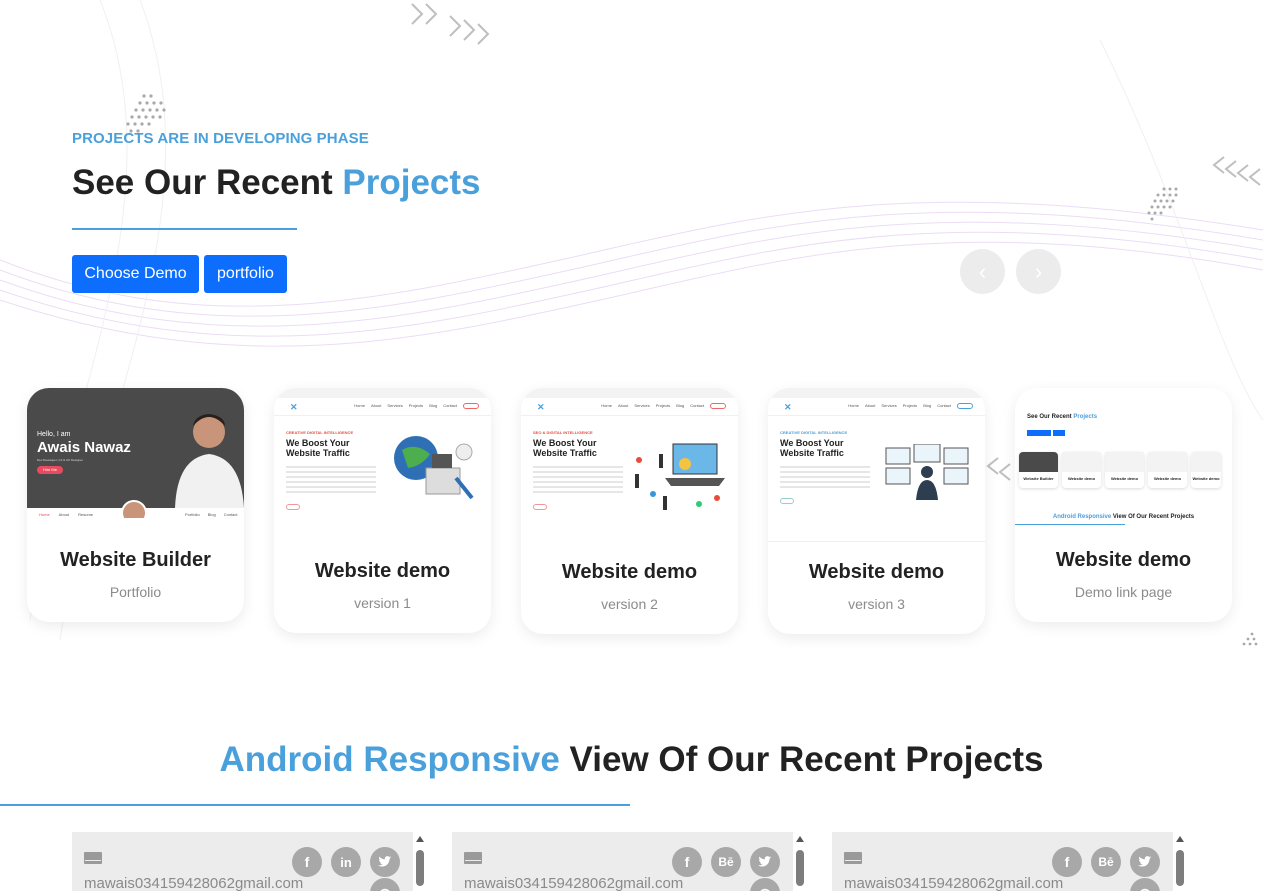 The width and height of the screenshot is (1263, 891). What do you see at coordinates (876, 604) in the screenshot?
I see `project-subtitle: version 3` at bounding box center [876, 604].